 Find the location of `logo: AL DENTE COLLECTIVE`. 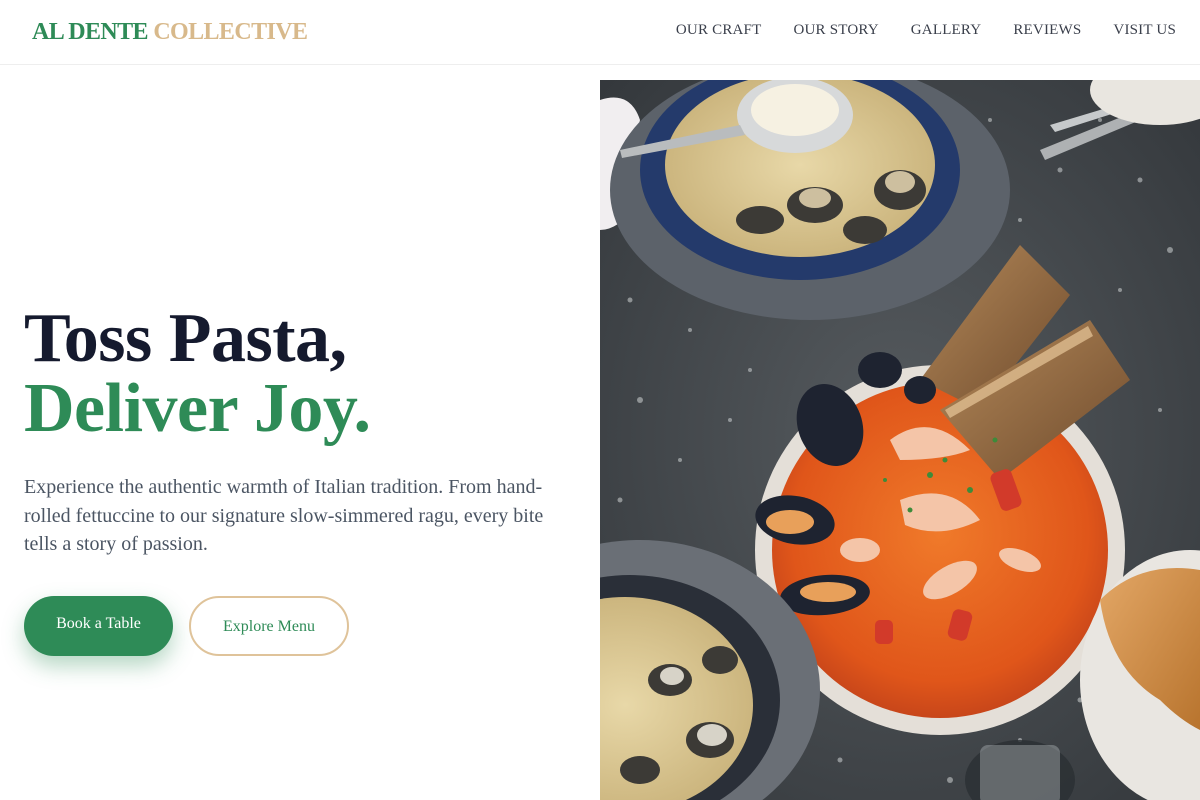

logo: AL DENTE COLLECTIVE is located at coordinates (170, 32).